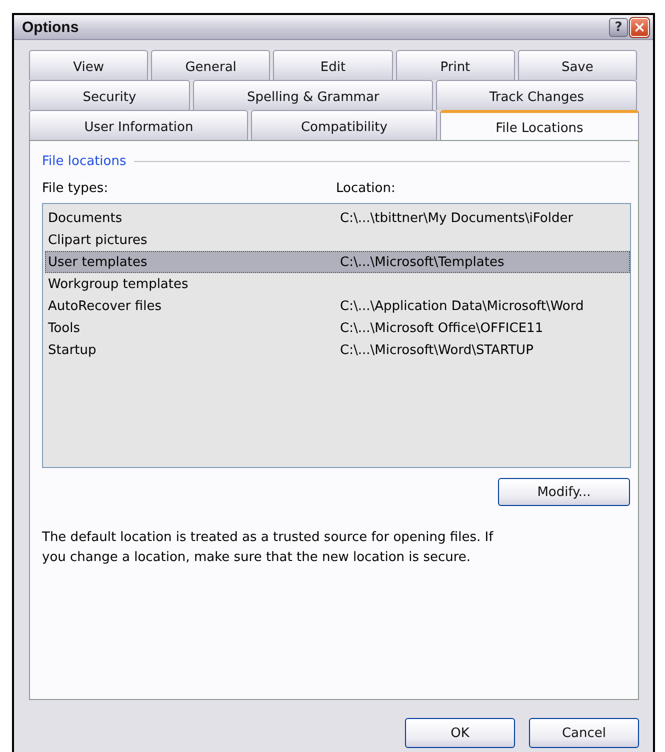 The image size is (665, 752). I want to click on location-cell: C:\...\Microsoft Office\OFFICE11, so click(442, 328).